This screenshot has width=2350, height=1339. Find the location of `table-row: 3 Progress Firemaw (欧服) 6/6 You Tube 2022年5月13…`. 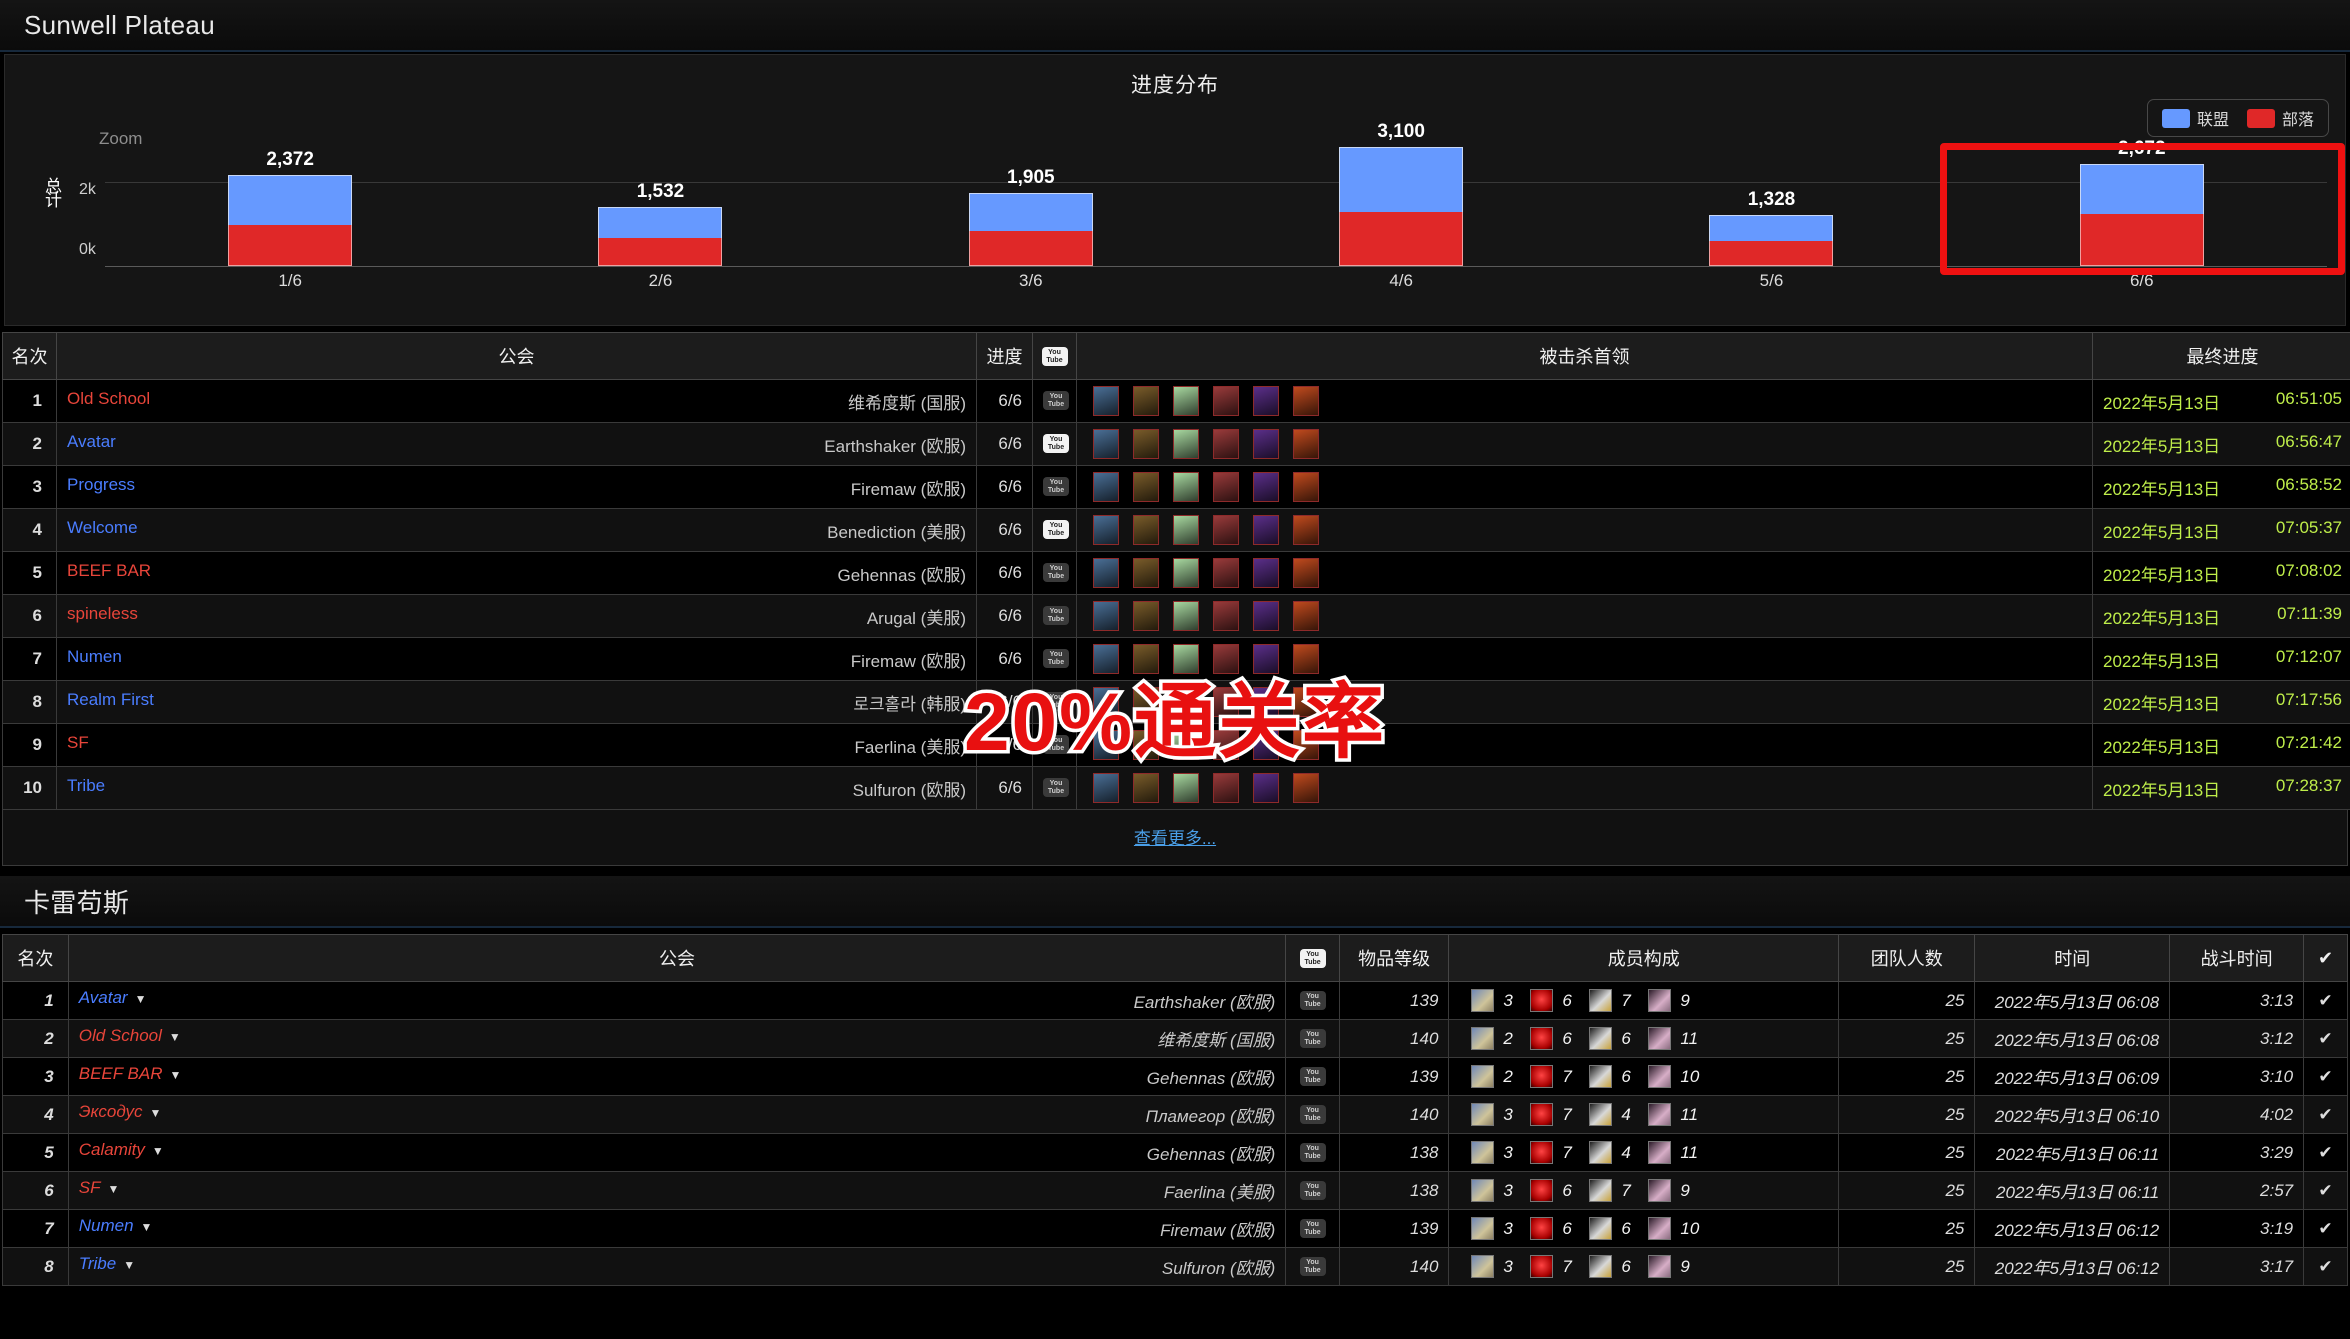

table-row: 3 Progress Firemaw (欧服) 6/6 You Tube 2022年5月13… is located at coordinates (1176, 487).